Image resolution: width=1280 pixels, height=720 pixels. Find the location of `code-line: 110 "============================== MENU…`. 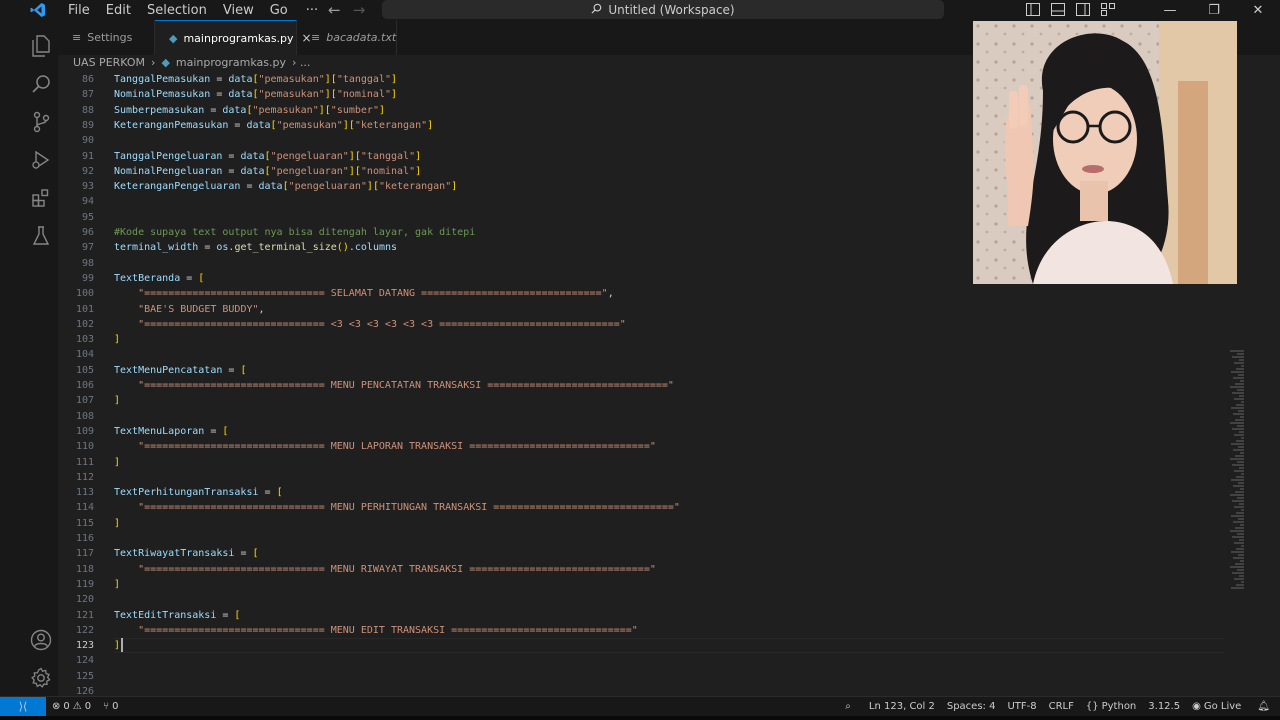

code-line: 110 "============================== MENU… is located at coordinates (613, 446).